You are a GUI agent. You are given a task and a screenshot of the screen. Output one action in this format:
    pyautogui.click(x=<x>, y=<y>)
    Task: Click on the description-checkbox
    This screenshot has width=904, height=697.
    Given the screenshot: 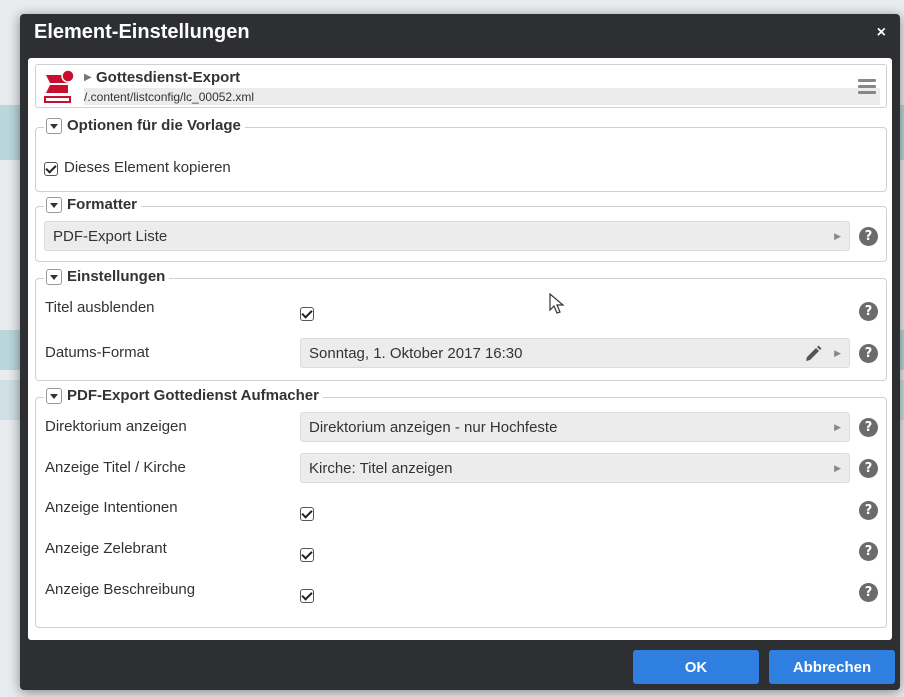 What is the action you would take?
    pyautogui.click(x=307, y=596)
    